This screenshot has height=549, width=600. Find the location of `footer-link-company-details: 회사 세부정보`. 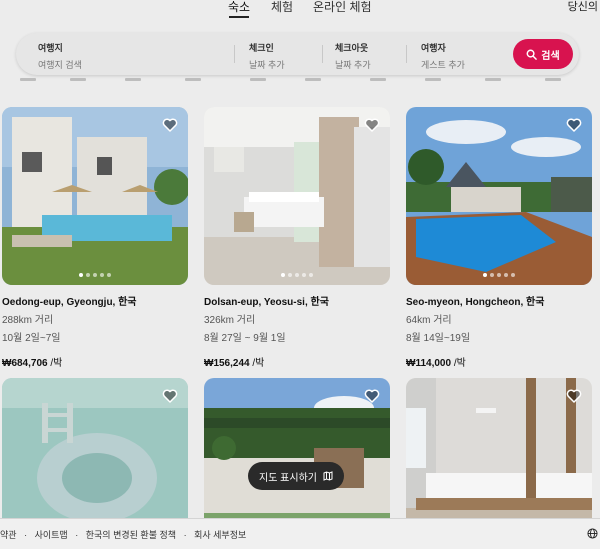

footer-link-company-details: 회사 세부정보 is located at coordinates (220, 535).